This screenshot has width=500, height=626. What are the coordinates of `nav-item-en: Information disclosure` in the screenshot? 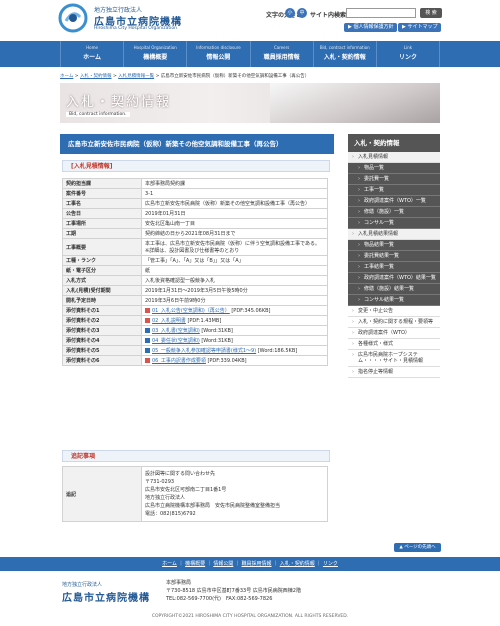 It's located at (218, 47).